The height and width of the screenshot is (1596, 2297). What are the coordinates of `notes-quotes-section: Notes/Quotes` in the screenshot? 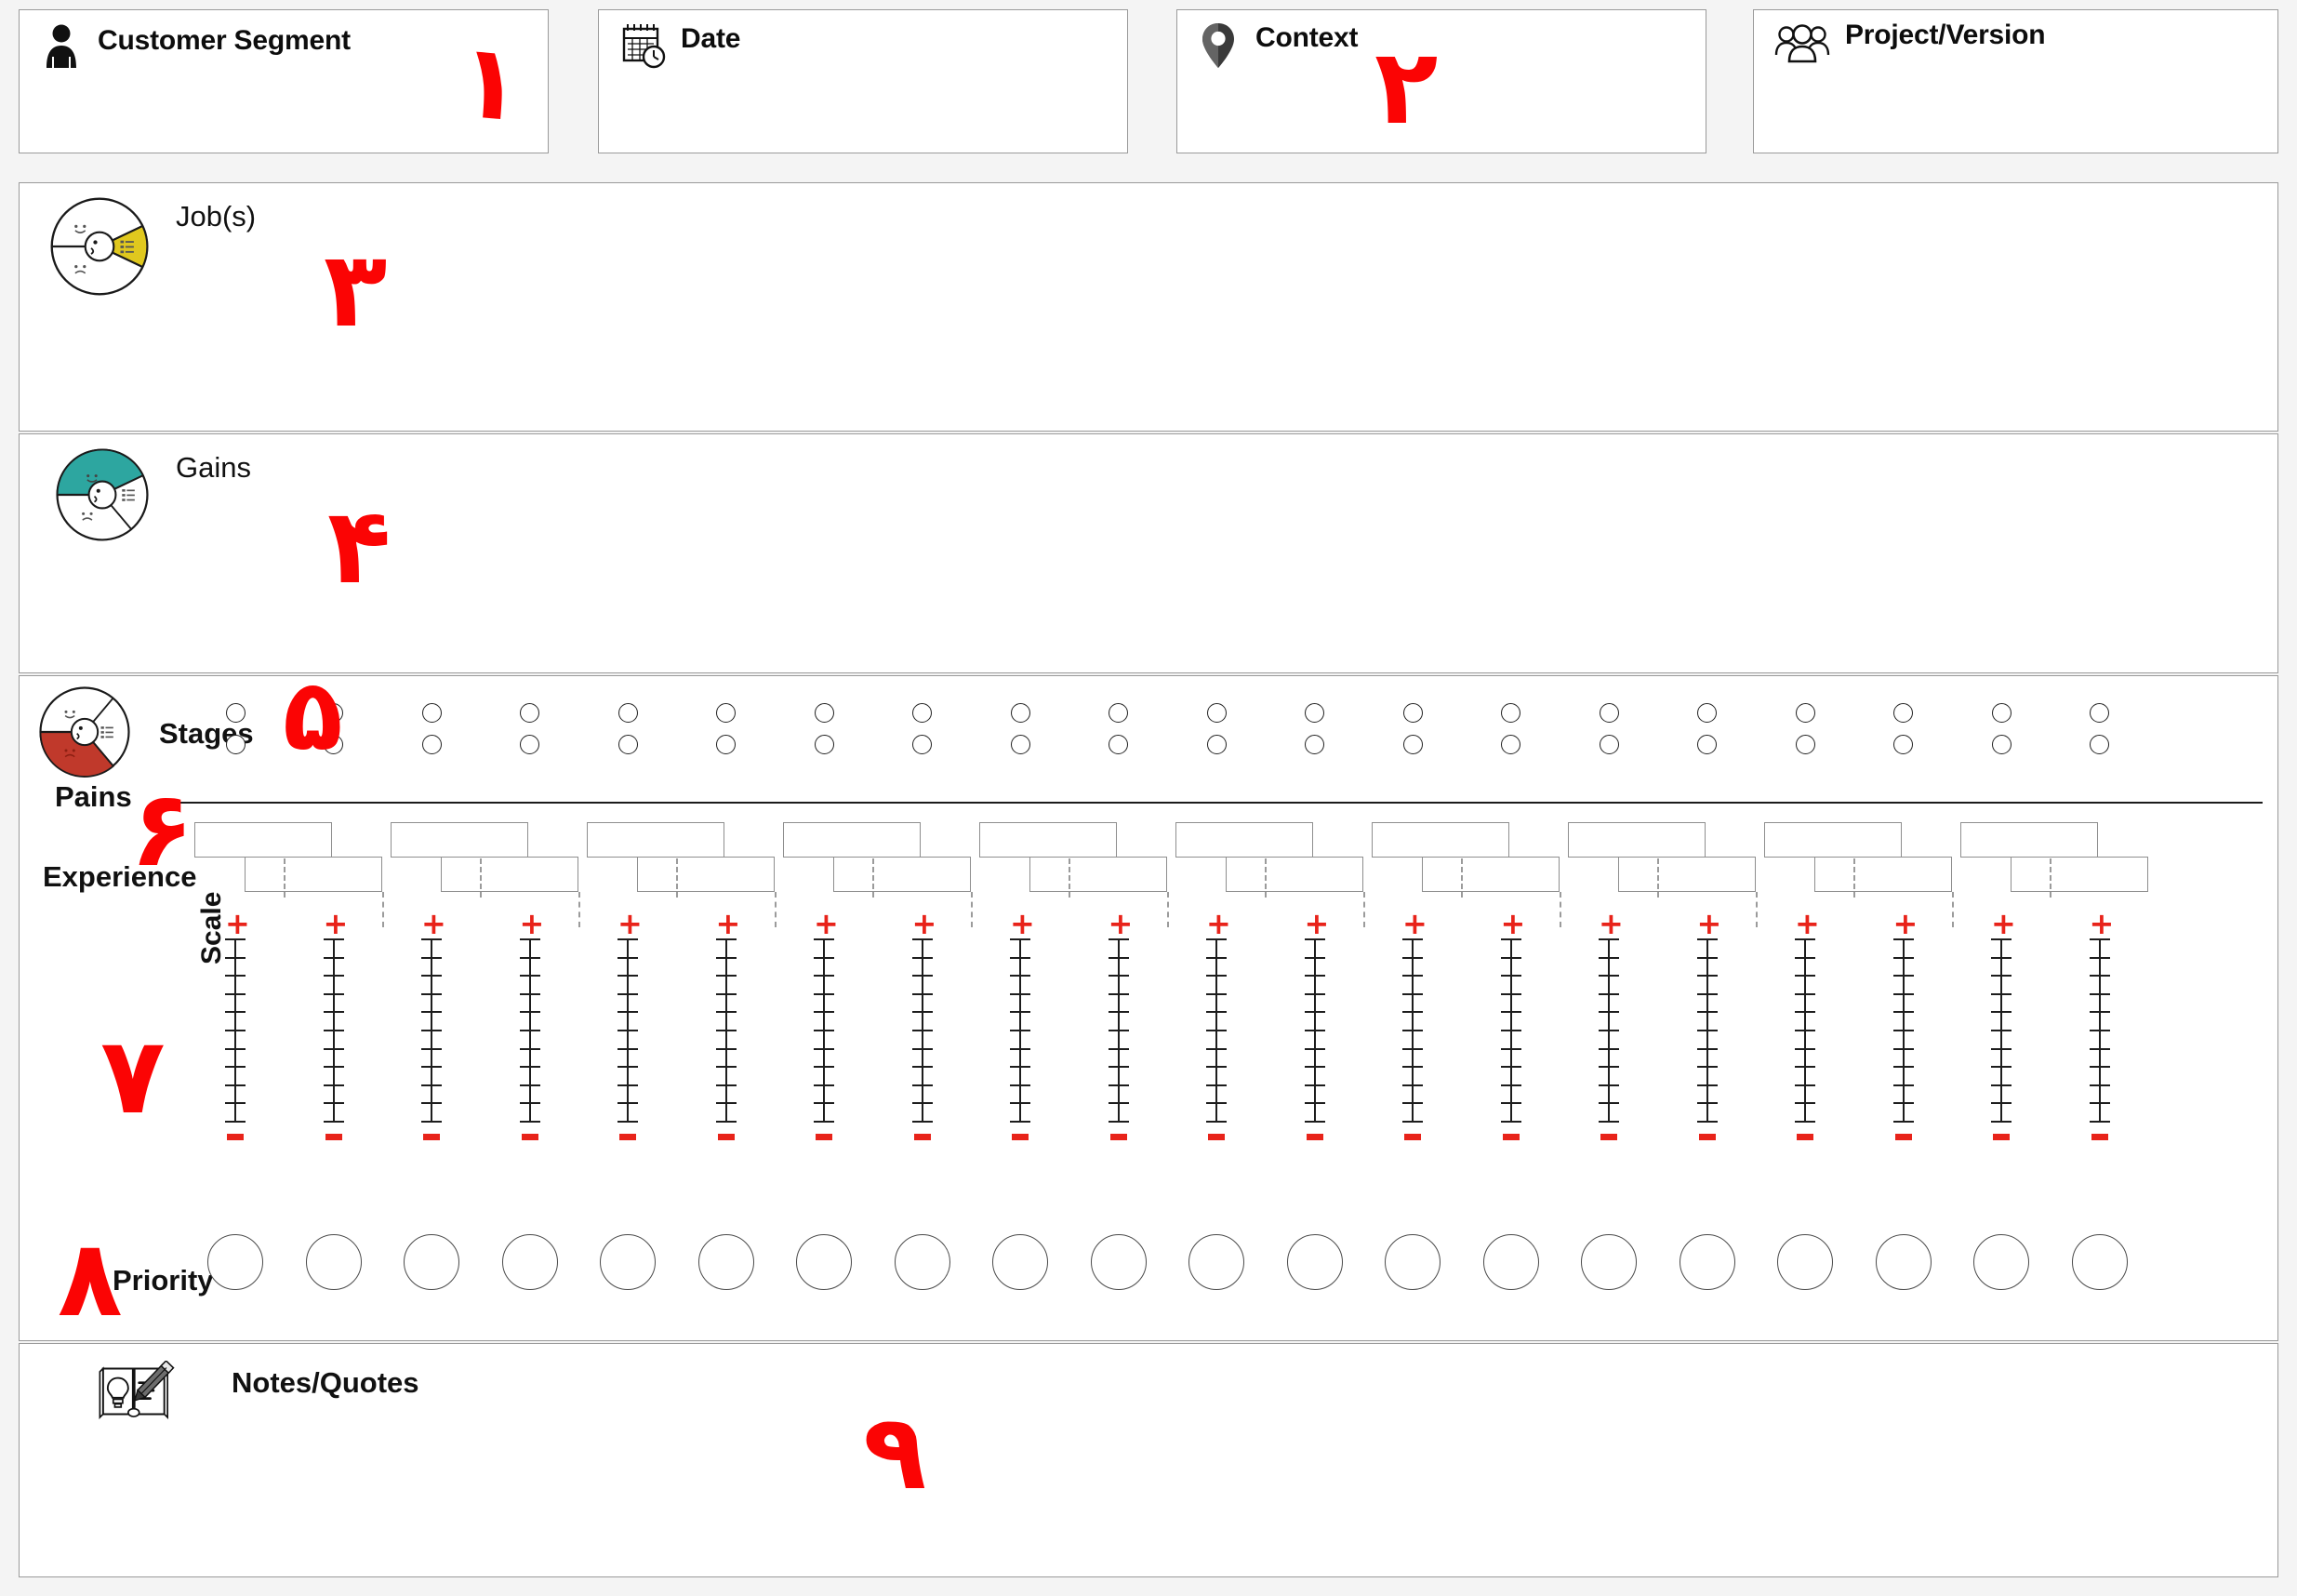 It's located at (1148, 1460).